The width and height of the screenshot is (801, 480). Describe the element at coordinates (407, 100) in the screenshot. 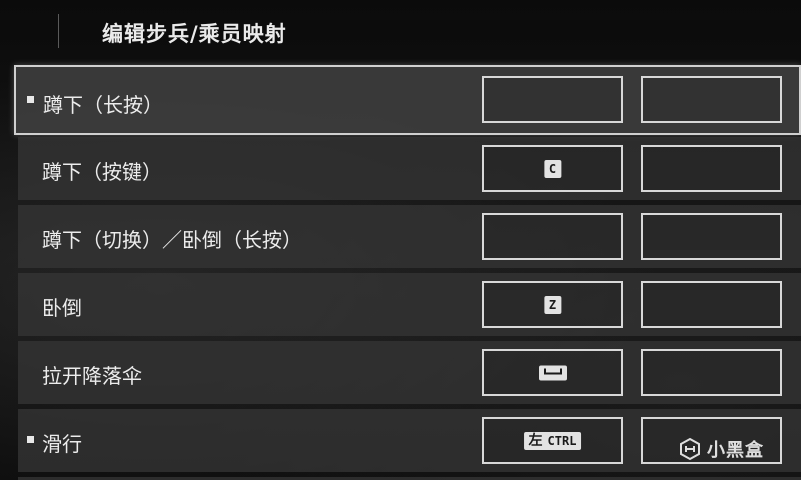

I see `binding-row-crouch-hold: 蹲下（长按）` at that location.